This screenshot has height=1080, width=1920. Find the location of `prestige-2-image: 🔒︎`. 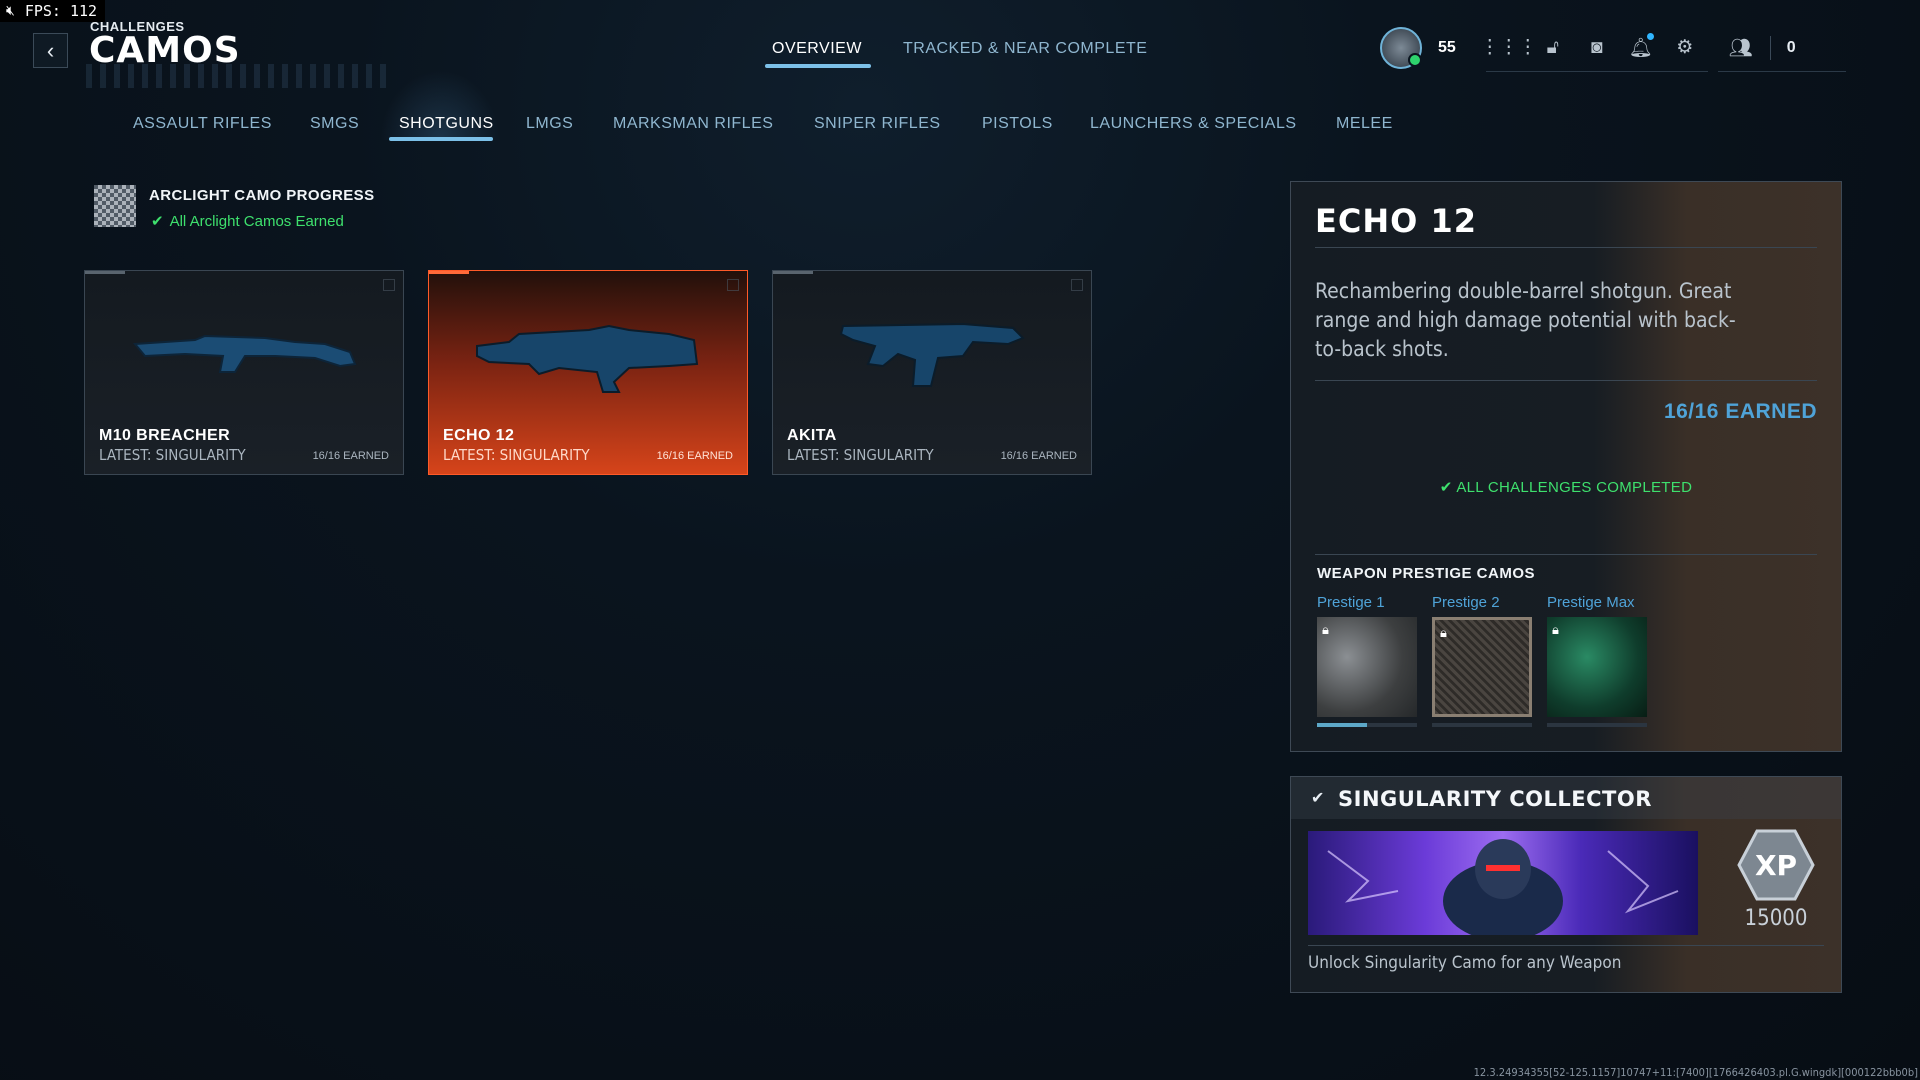

prestige-2-image: 🔒︎ is located at coordinates (1482, 667).